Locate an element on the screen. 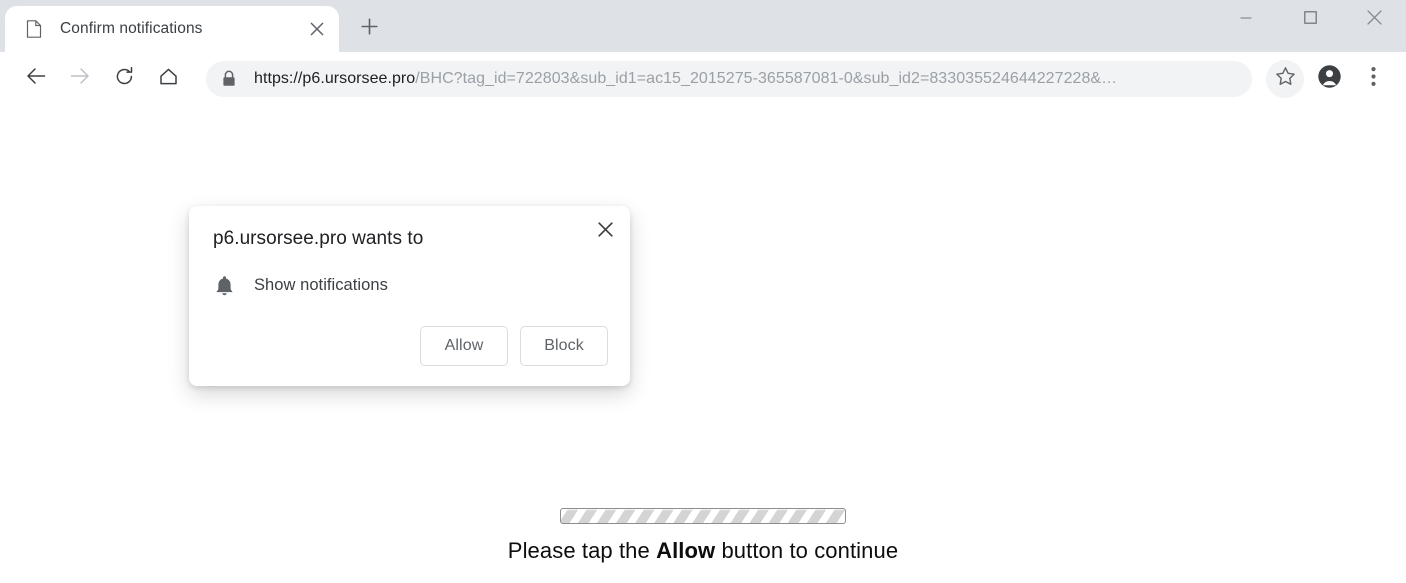 The width and height of the screenshot is (1406, 583). profile-button is located at coordinates (1329, 79).